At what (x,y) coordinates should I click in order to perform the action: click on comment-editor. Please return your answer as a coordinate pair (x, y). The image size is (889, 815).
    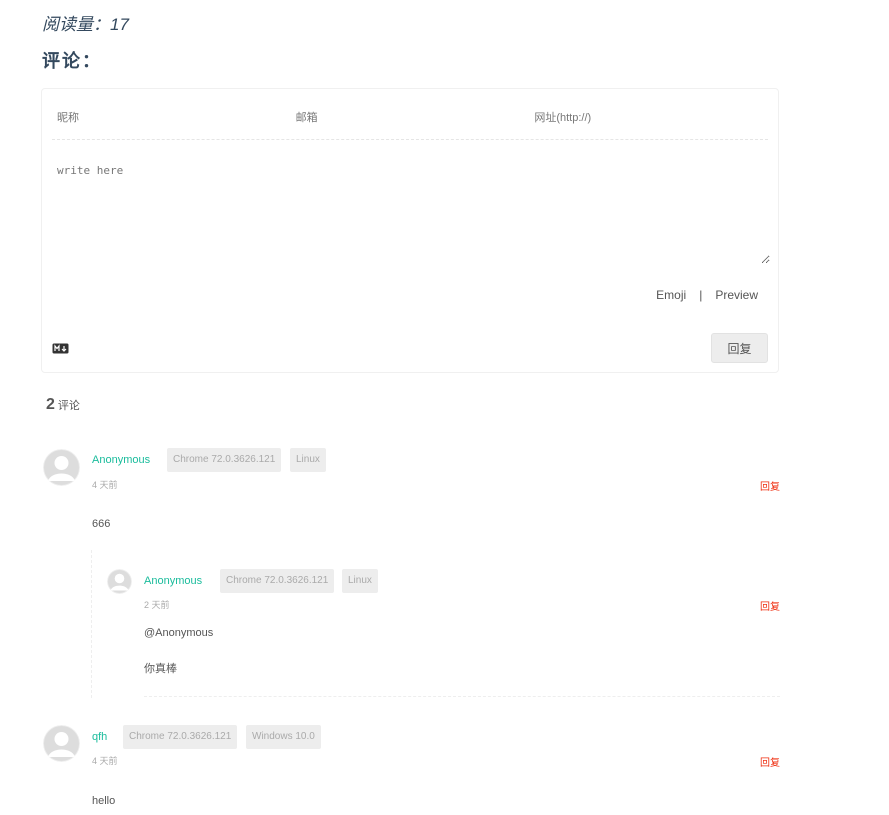
    Looking at the image, I should click on (411, 206).